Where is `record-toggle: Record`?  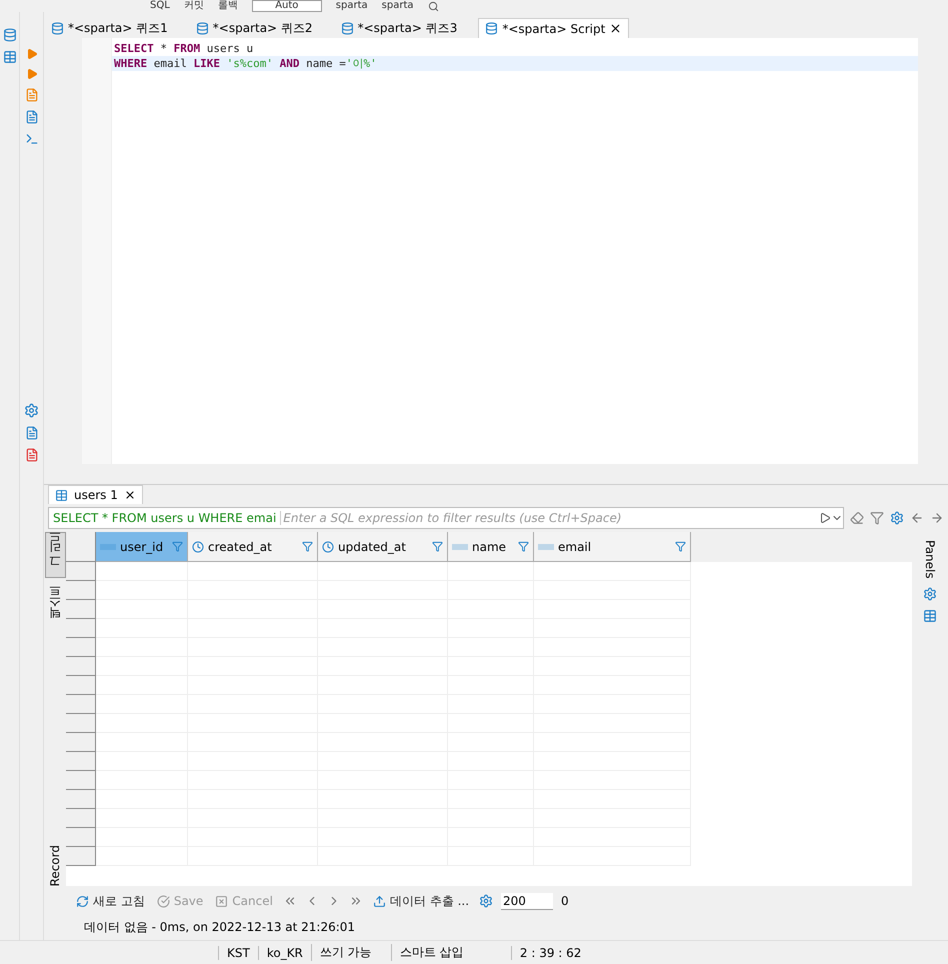 record-toggle: Record is located at coordinates (55, 865).